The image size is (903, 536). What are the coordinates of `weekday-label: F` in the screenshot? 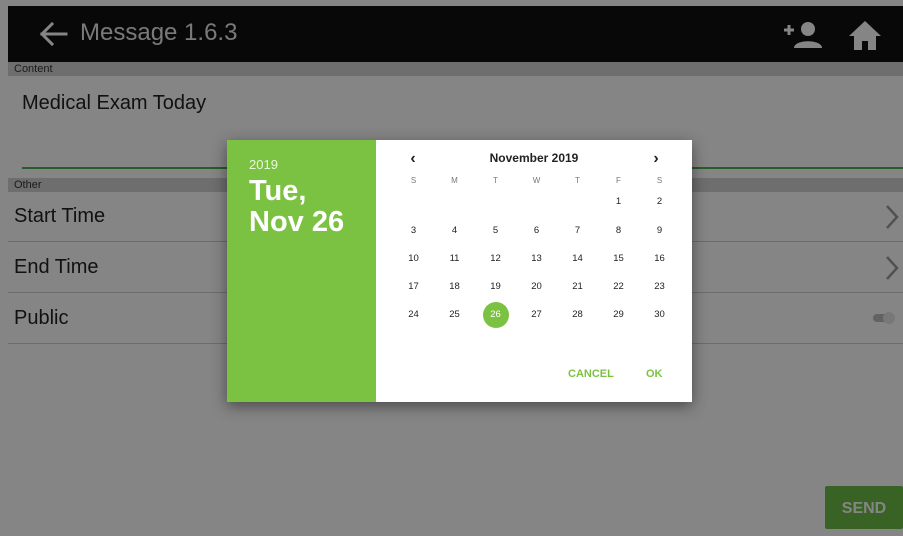 It's located at (618, 180).